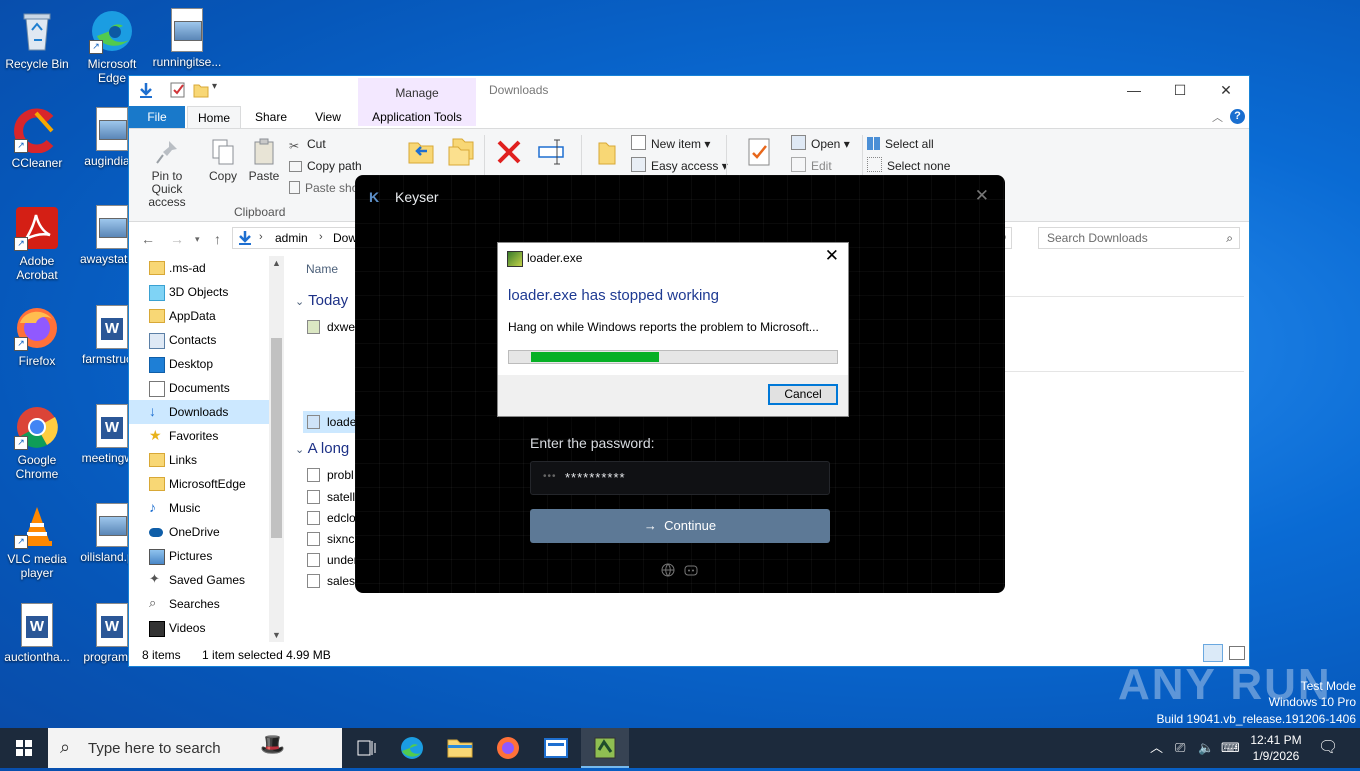 This screenshot has height=771, width=1360. I want to click on dialog-close-icon: ✕, so click(832, 256).